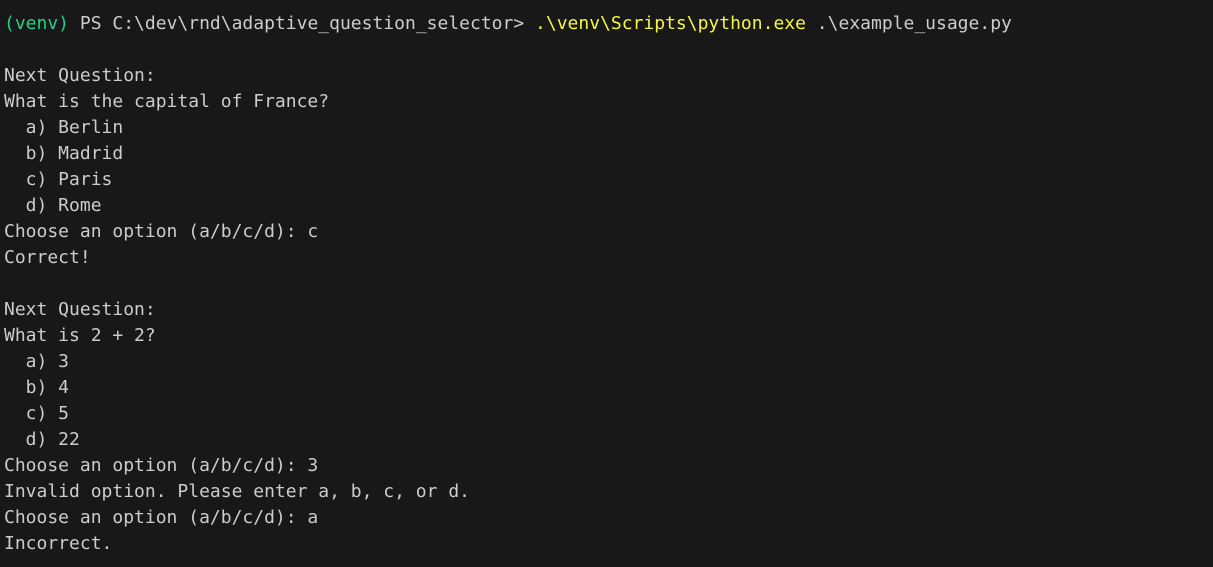 The width and height of the screenshot is (1213, 567). I want to click on output-line: c) Paris, so click(58, 179).